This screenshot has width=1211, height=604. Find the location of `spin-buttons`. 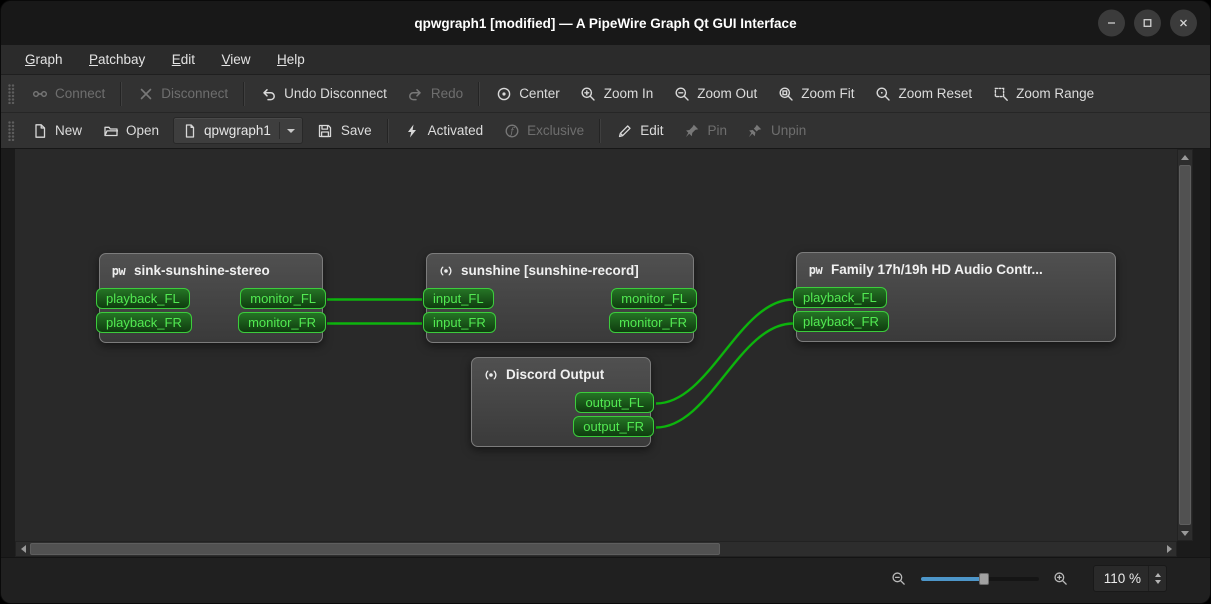

spin-buttons is located at coordinates (1154, 578).